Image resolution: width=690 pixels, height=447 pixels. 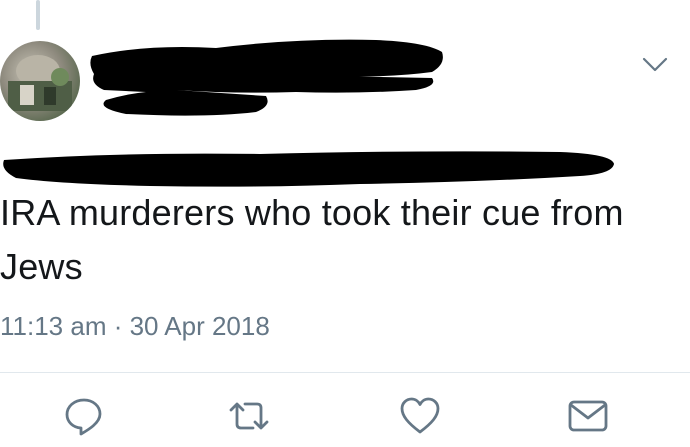 I want to click on redacted-reply-line, so click(x=308, y=169).